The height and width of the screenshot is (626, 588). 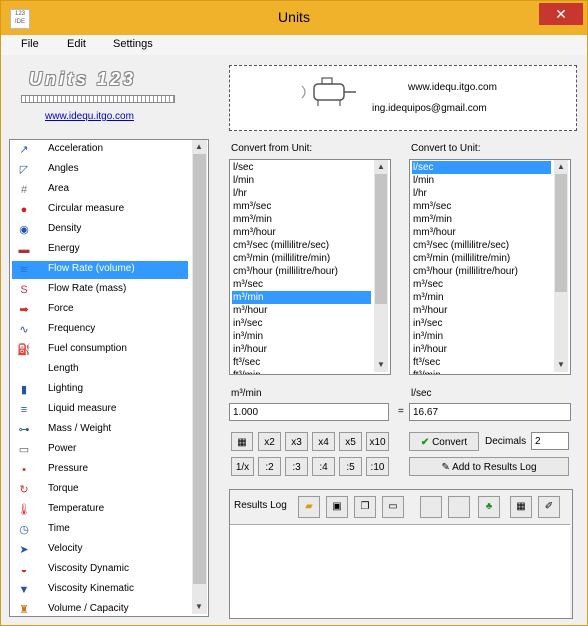 I want to click on category-item: ➡ Force, so click(x=100, y=310).